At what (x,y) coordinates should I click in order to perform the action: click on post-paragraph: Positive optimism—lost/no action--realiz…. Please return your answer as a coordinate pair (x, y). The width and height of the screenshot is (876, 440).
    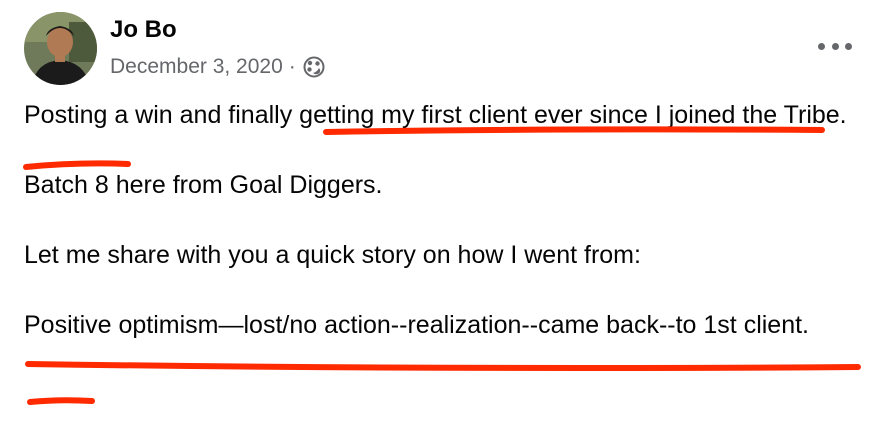
    Looking at the image, I should click on (416, 325).